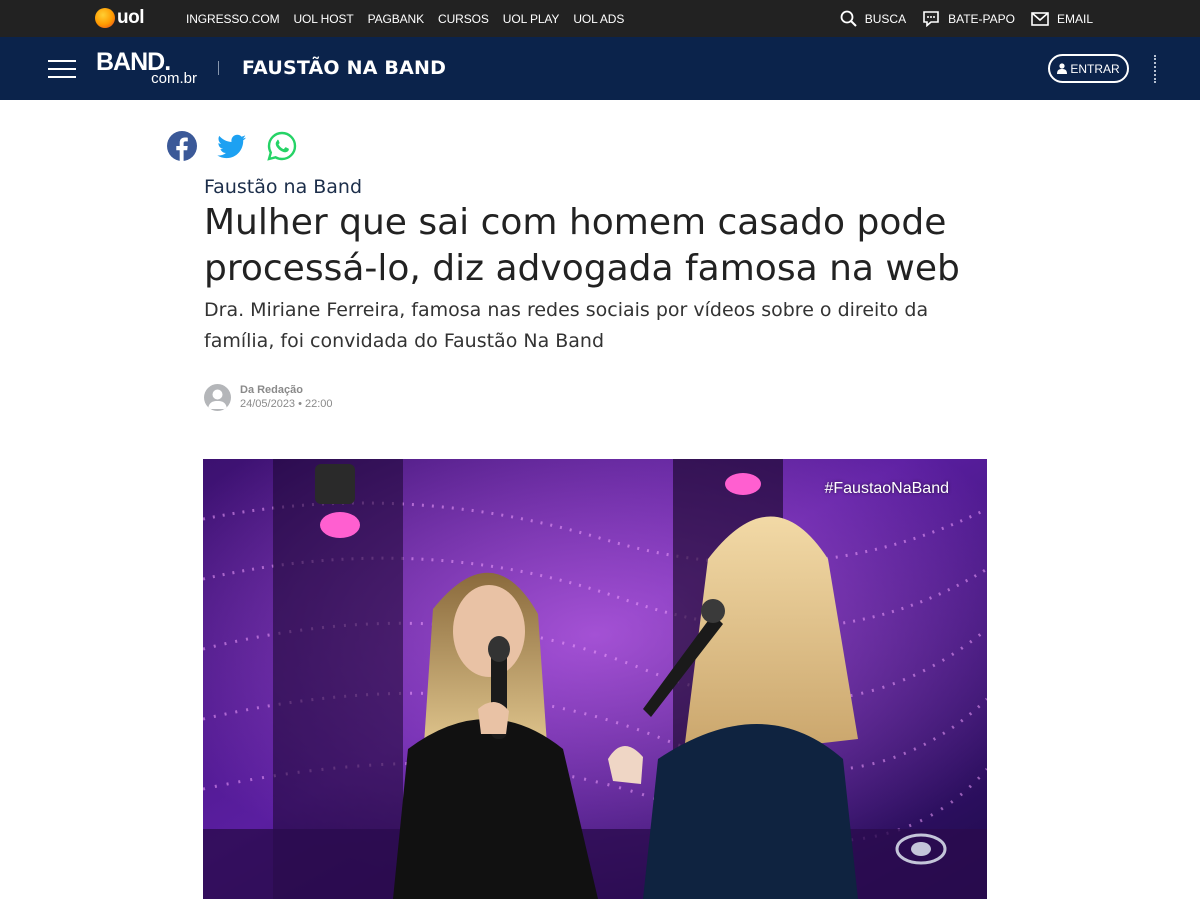 This screenshot has height=900, width=1200. I want to click on menu-icon, so click(62, 69).